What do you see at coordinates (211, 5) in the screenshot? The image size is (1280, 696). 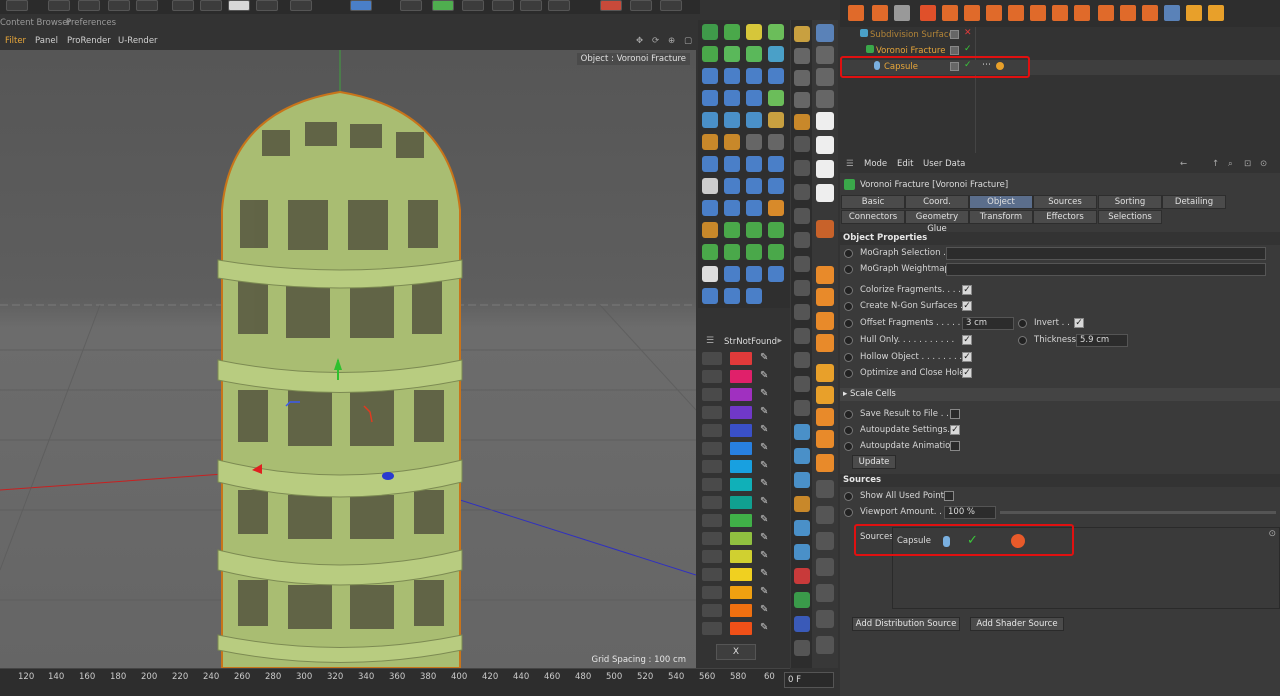 I see `render-icon` at bounding box center [211, 5].